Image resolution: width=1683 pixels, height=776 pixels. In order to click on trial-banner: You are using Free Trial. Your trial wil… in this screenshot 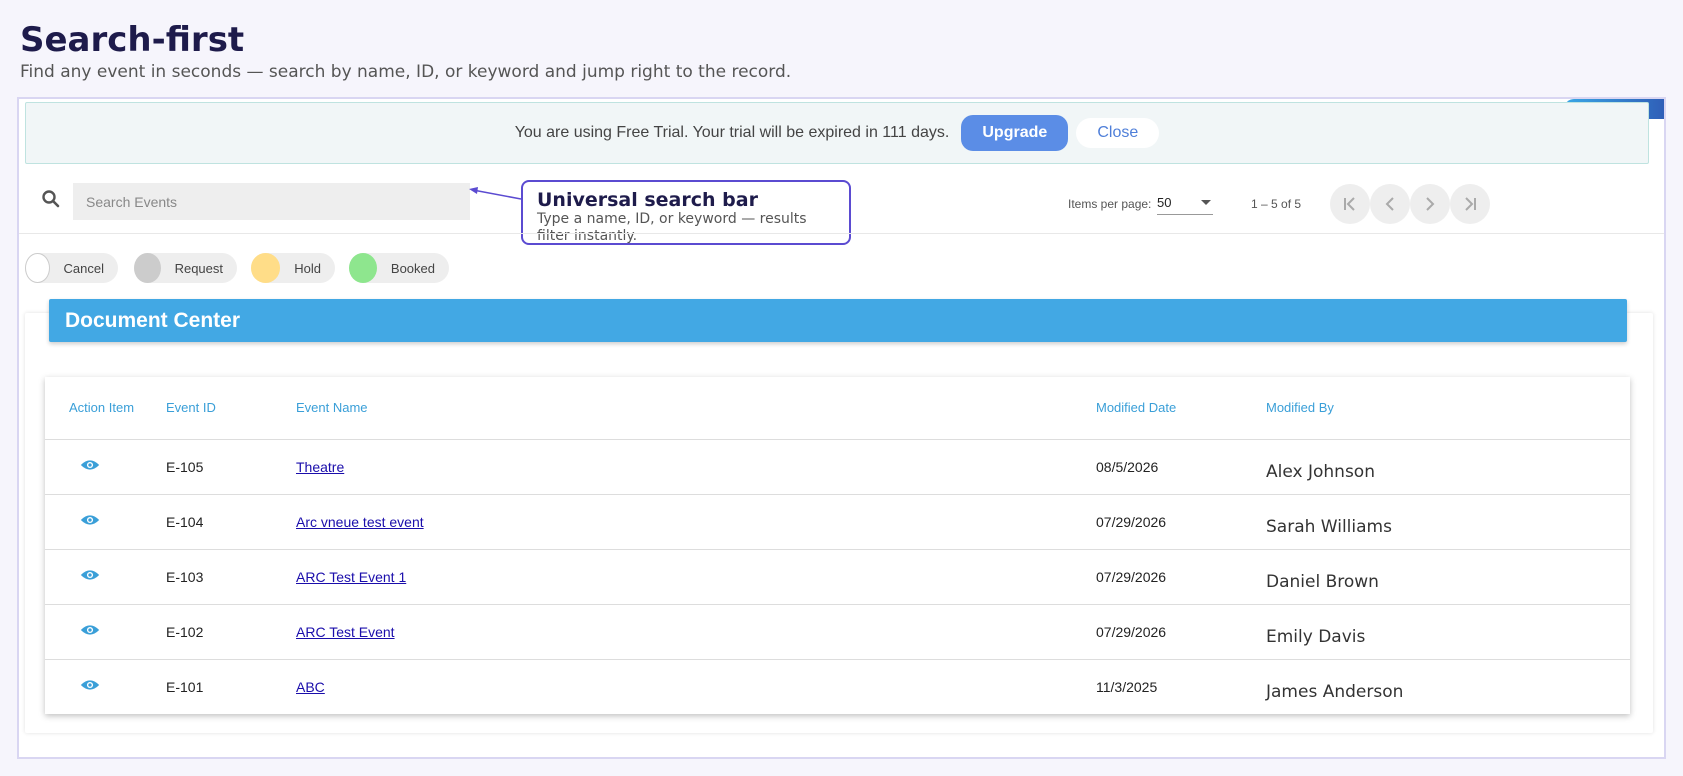, I will do `click(837, 133)`.